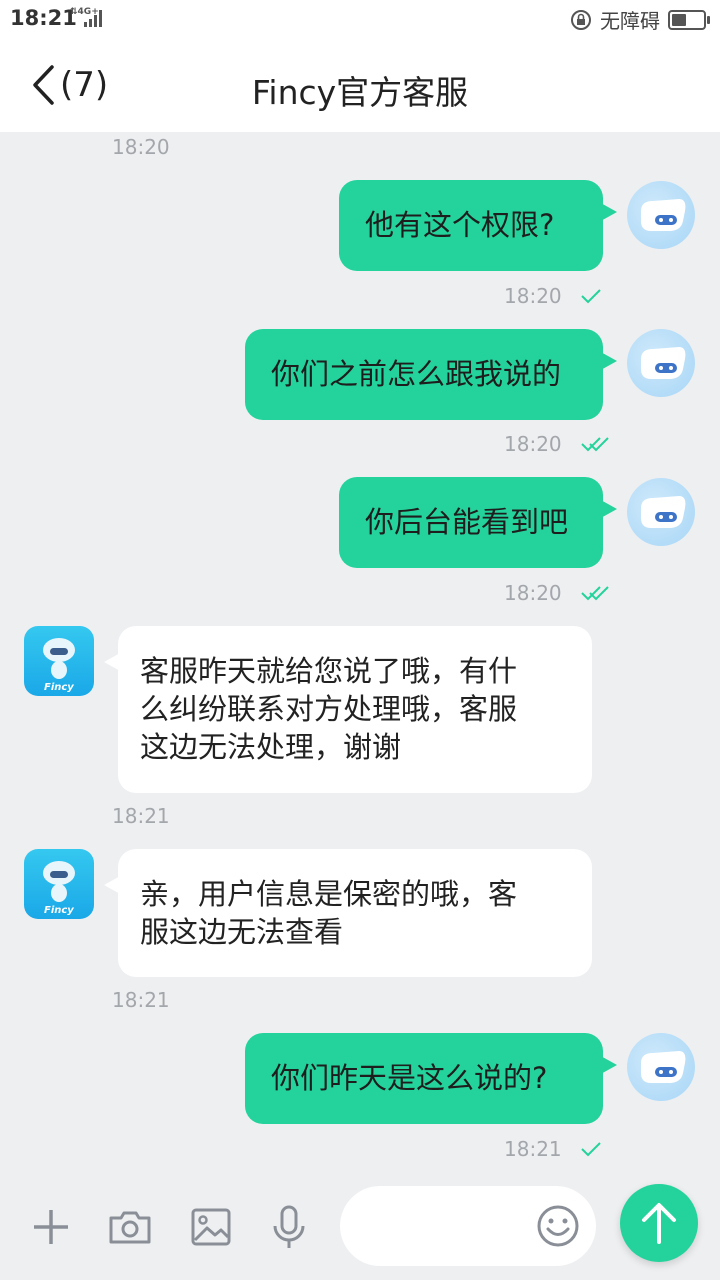 This screenshot has width=720, height=1280. I want to click on message-line: 么纠纷联系对方处理哦，客服, so click(329, 709).